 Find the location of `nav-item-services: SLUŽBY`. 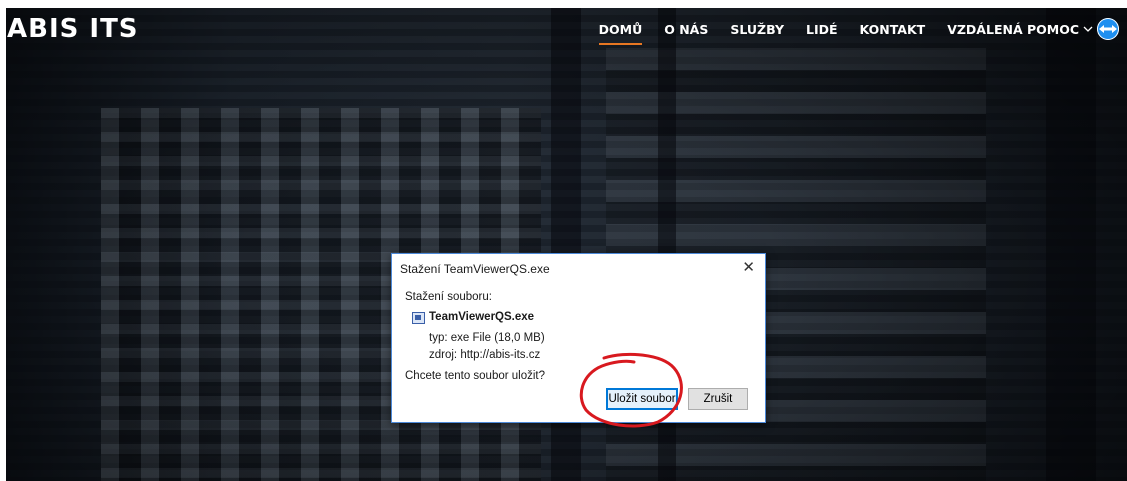

nav-item-services: SLUŽBY is located at coordinates (757, 34).